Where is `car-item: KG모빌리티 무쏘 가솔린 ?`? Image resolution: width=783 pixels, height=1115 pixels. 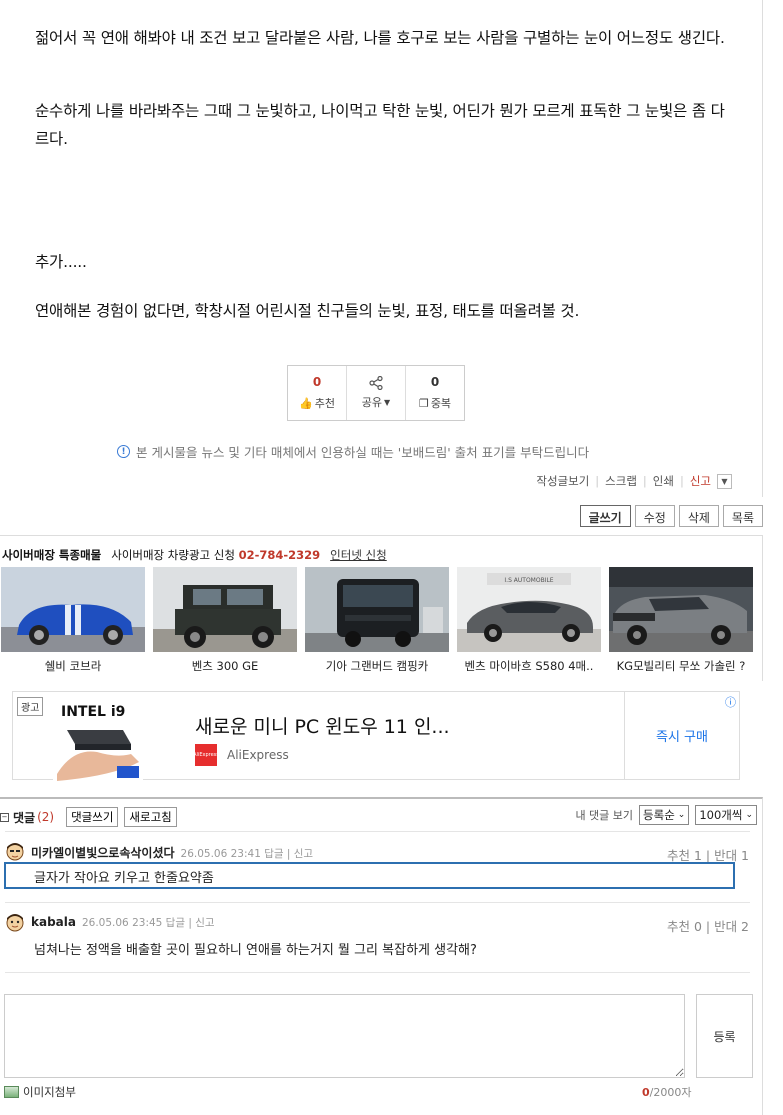
car-item: KG모빌리티 무쏘 가솔린 ? is located at coordinates (681, 620).